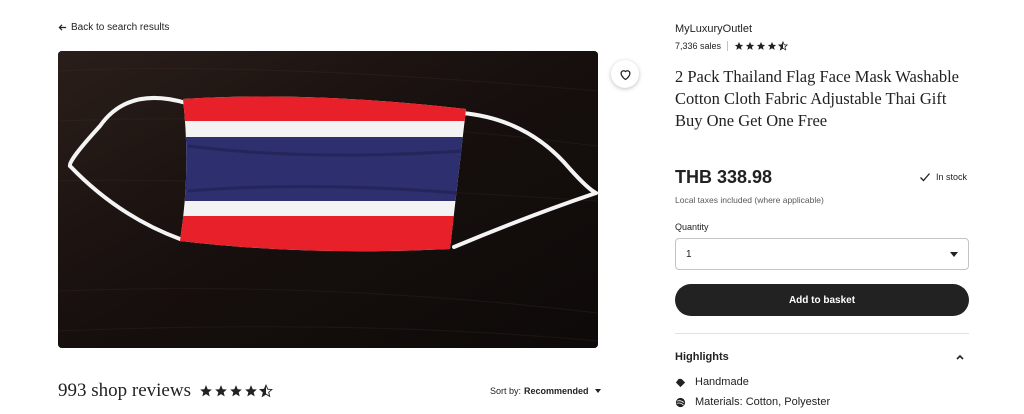 Image resolution: width=1024 pixels, height=414 pixels. I want to click on section-divider, so click(822, 333).